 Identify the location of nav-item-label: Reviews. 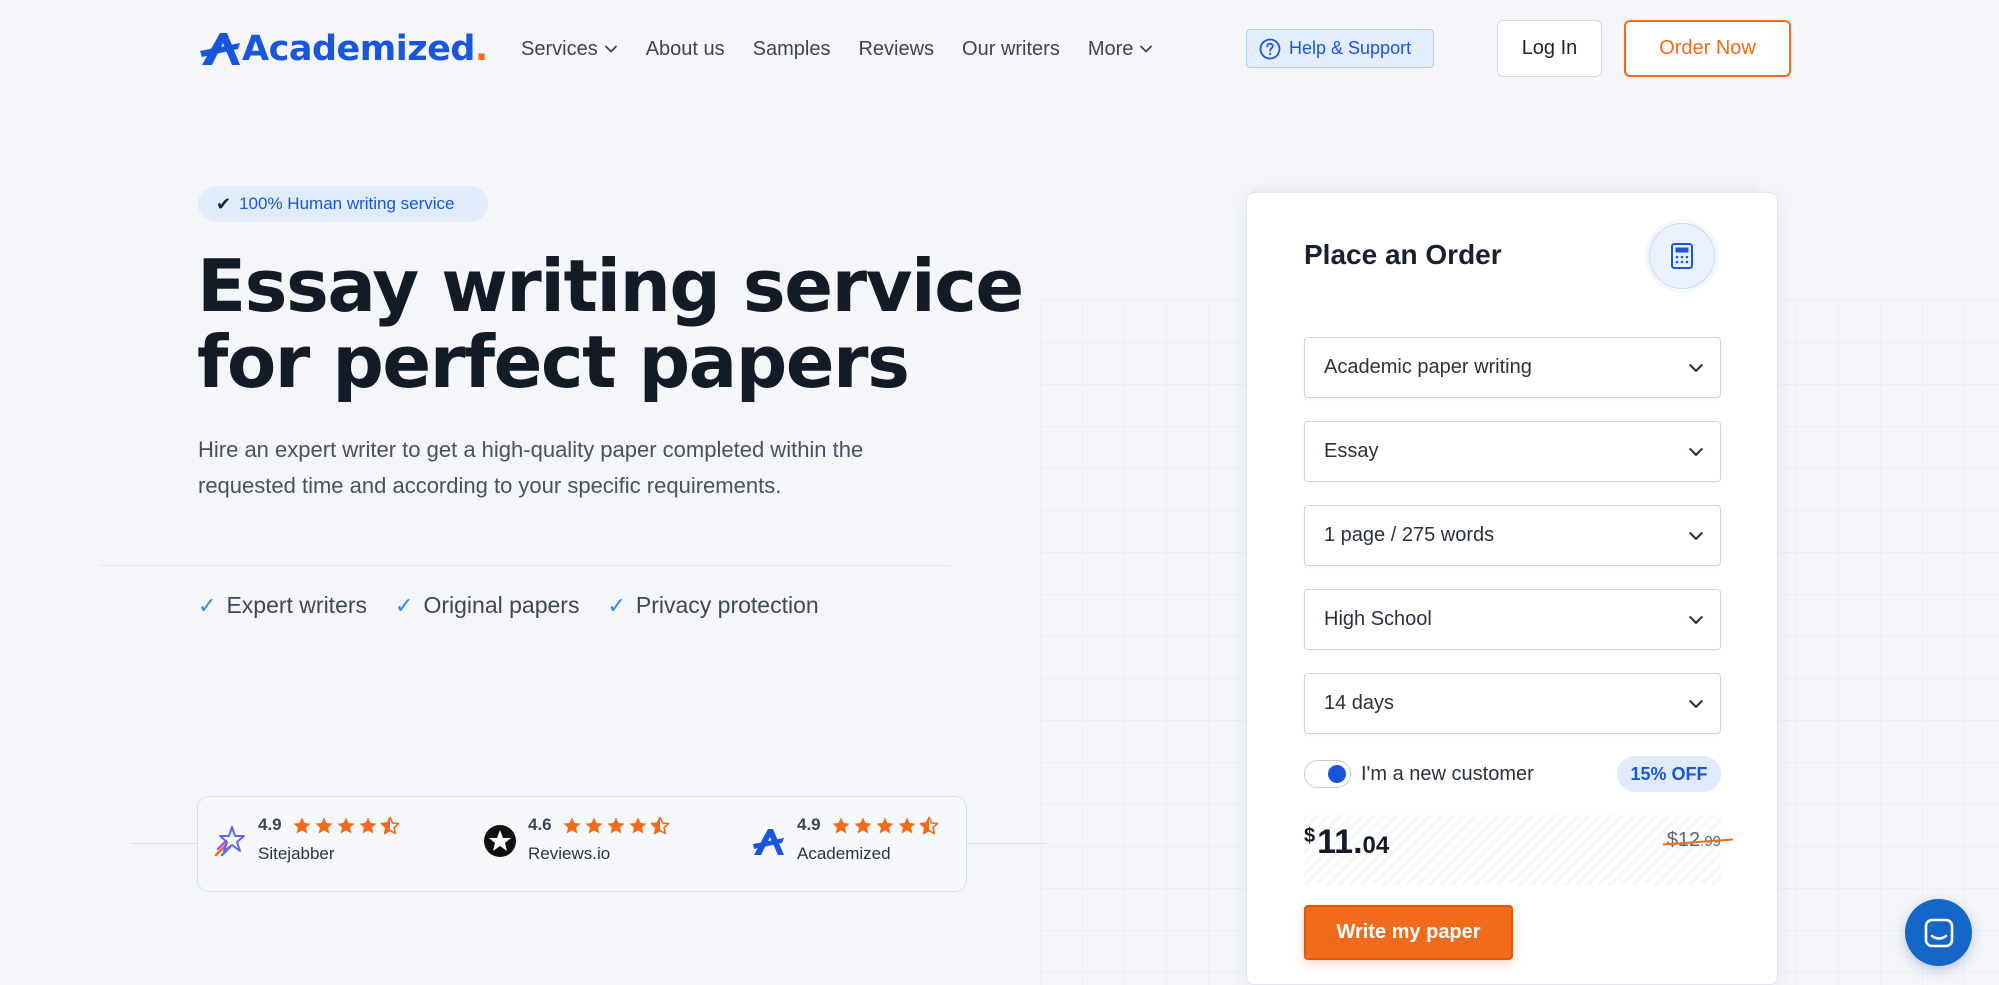
(896, 48).